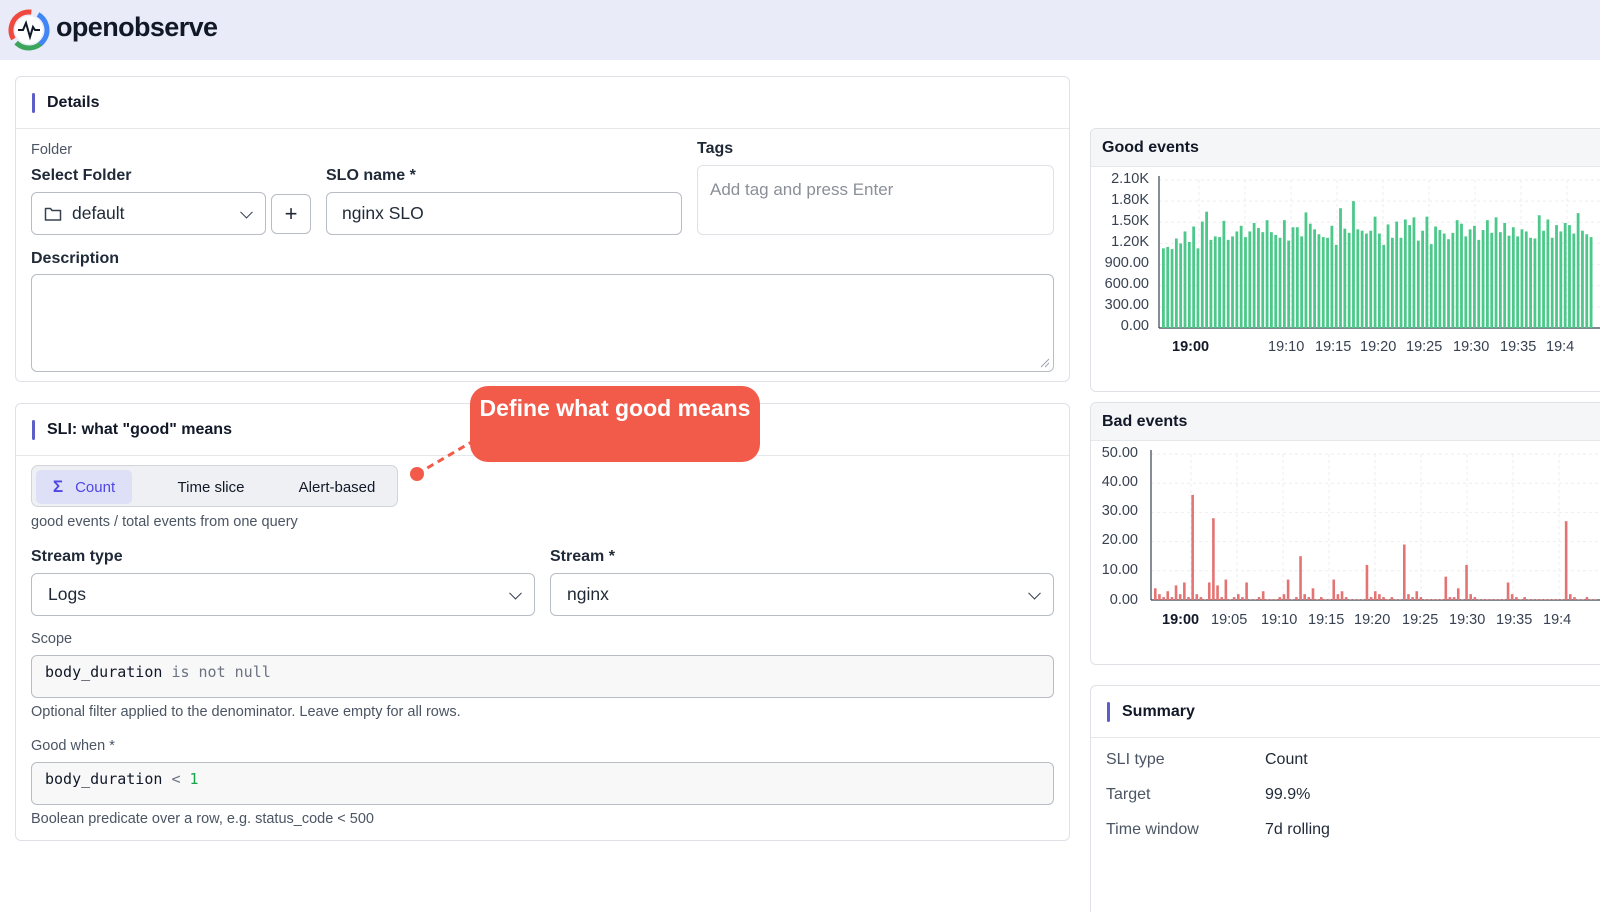 The height and width of the screenshot is (912, 1600). What do you see at coordinates (148, 213) in the screenshot?
I see `folder-select: default` at bounding box center [148, 213].